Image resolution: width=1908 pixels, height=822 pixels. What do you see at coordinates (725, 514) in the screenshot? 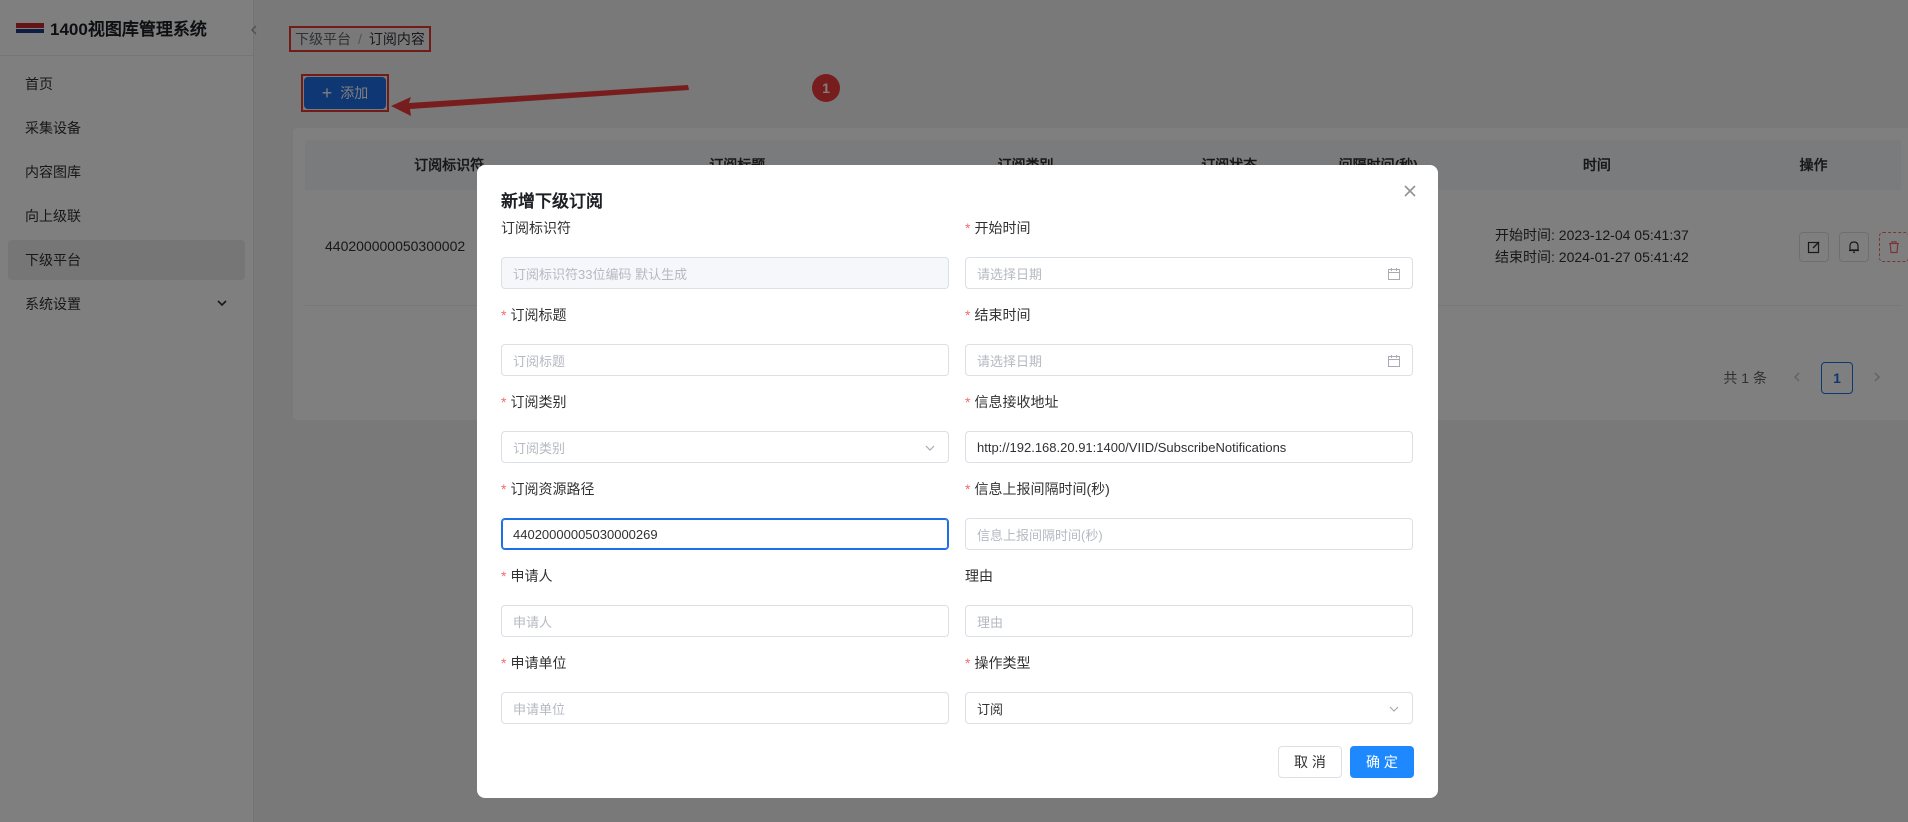
I see `resource-path-field: * 订阅资源路径 44020000005030000269` at bounding box center [725, 514].